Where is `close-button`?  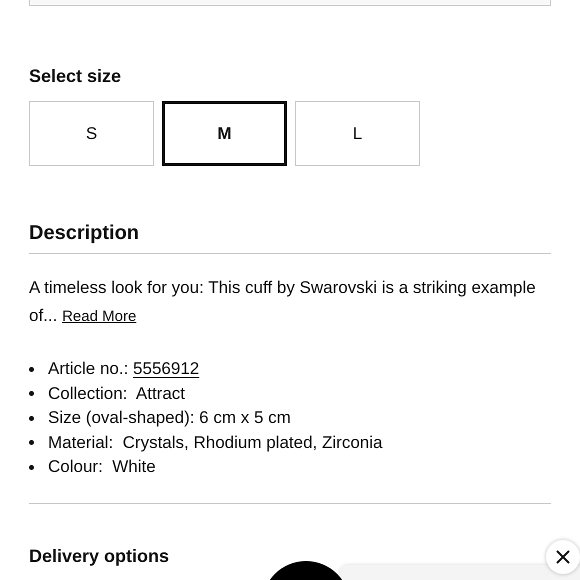
close-button is located at coordinates (563, 557).